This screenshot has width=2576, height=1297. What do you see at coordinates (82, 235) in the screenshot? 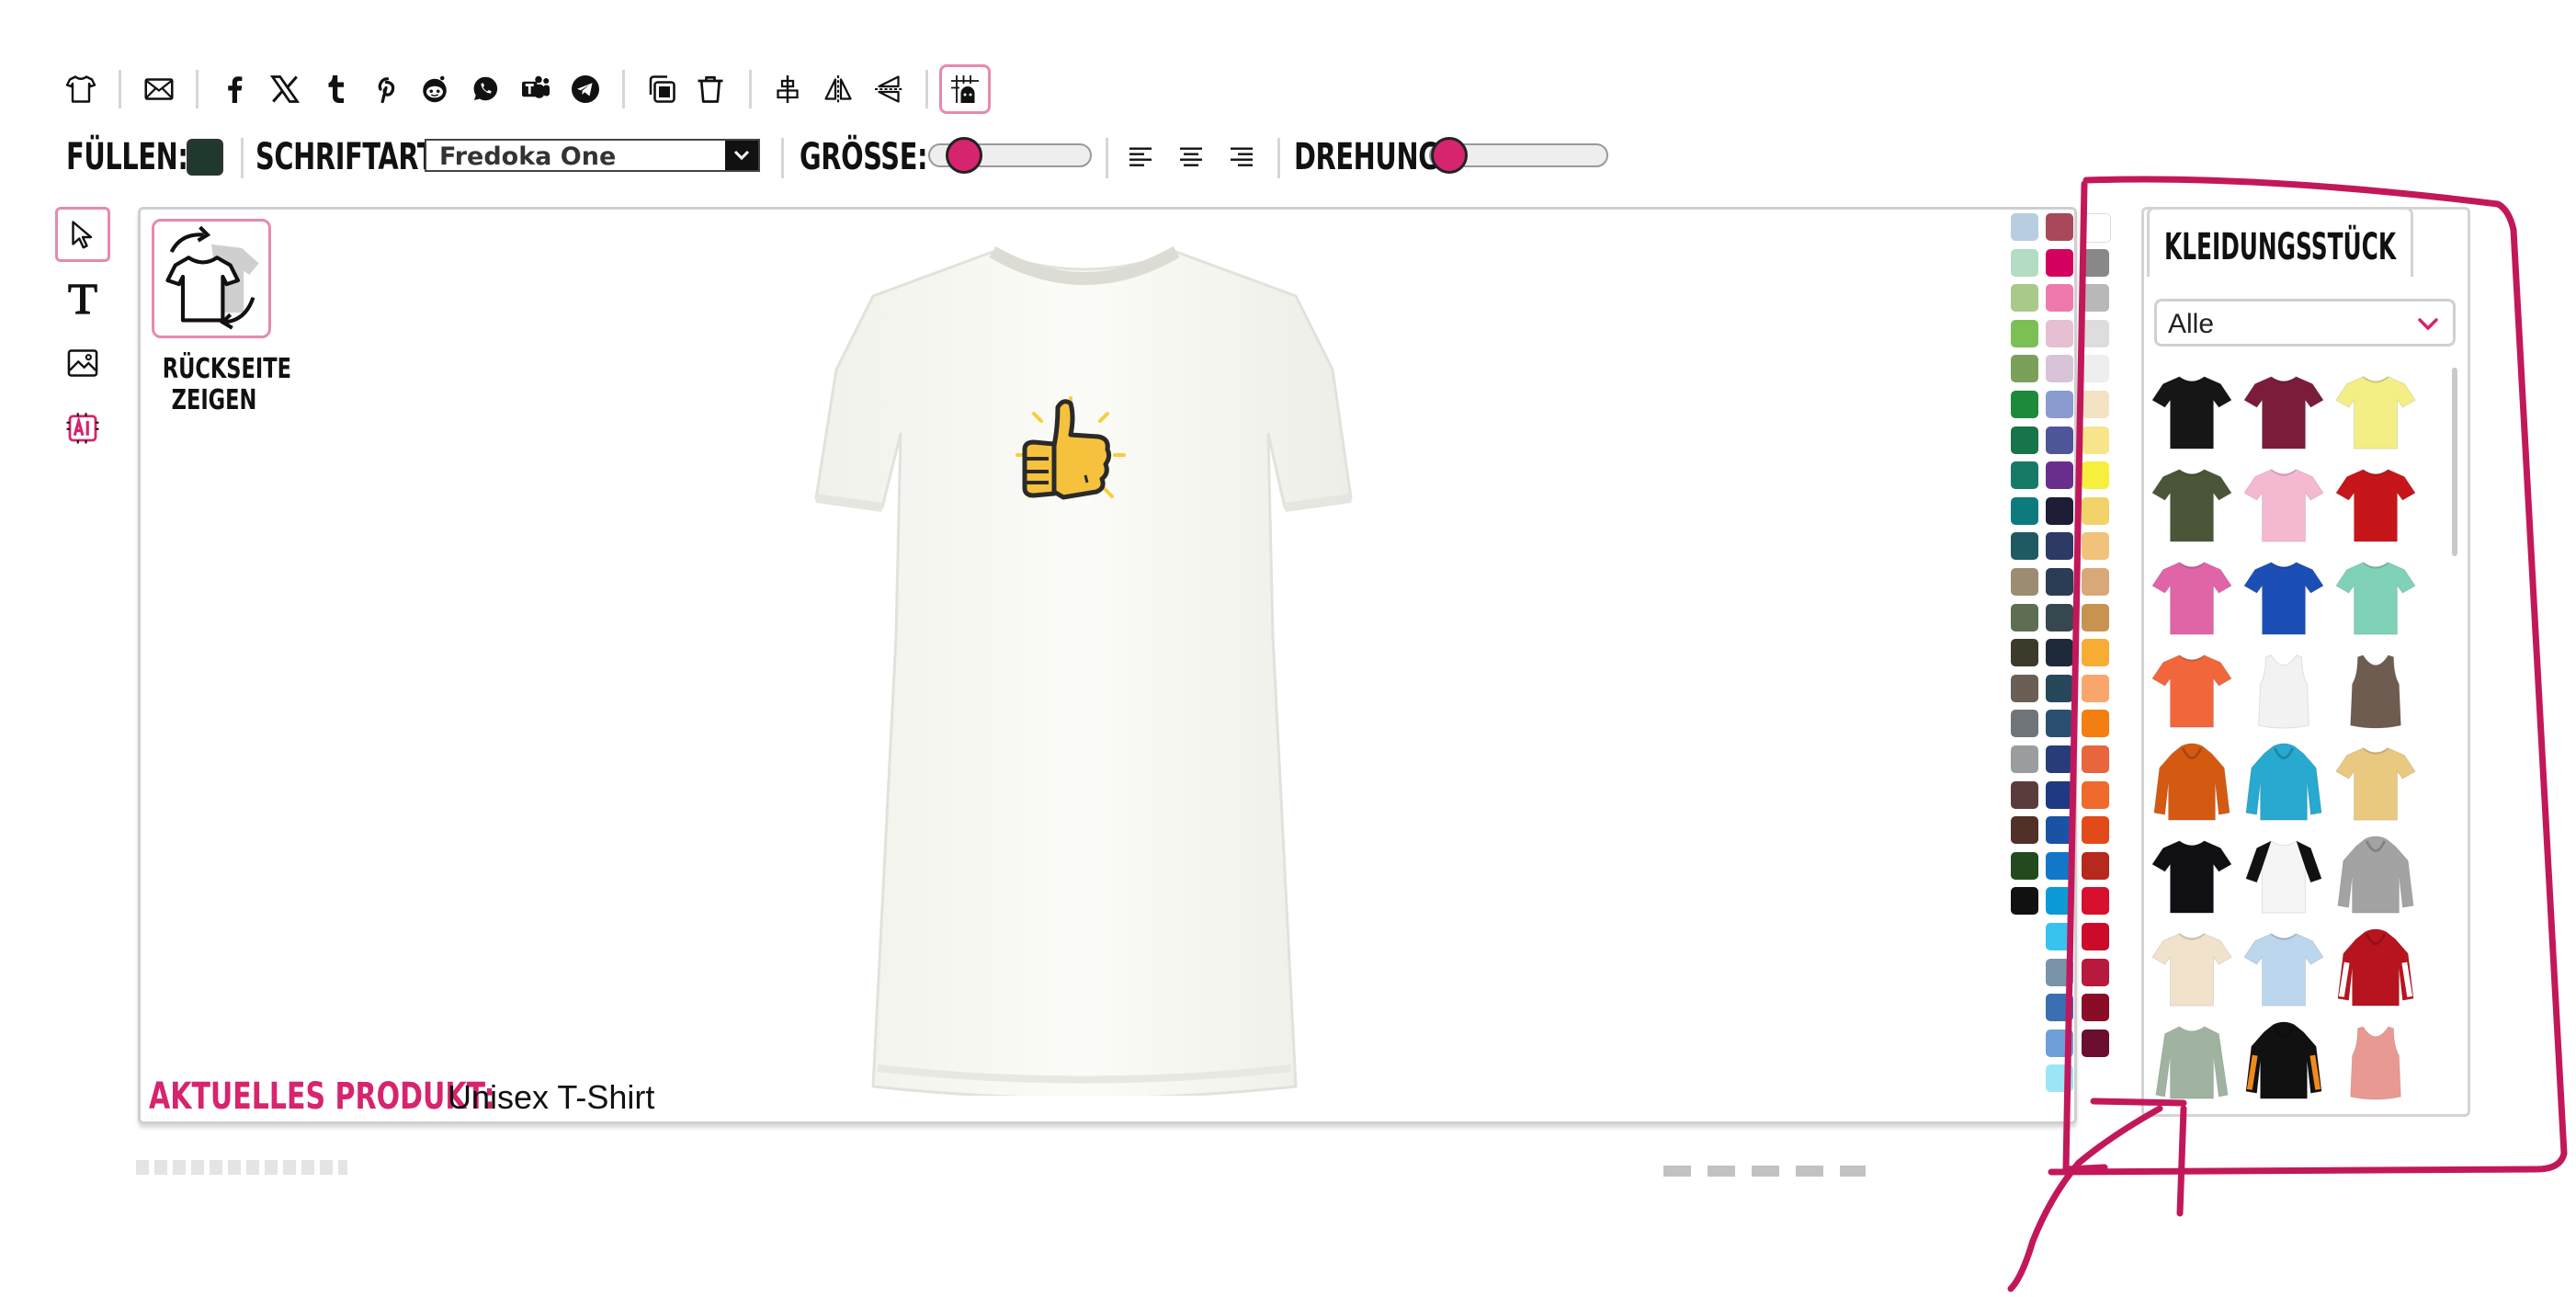
I see `select-pointer-icon` at bounding box center [82, 235].